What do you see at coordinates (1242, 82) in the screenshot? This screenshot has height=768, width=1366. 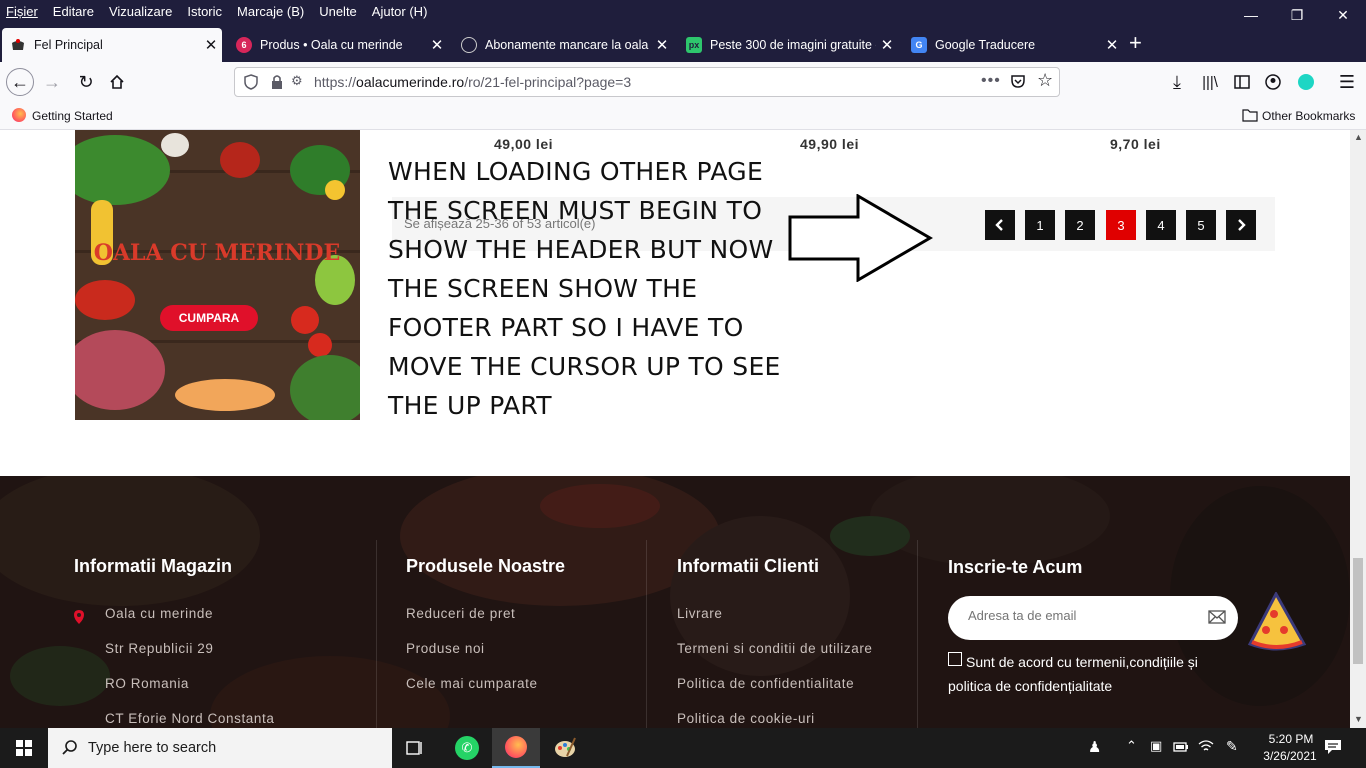 I see `sidebar-icon` at bounding box center [1242, 82].